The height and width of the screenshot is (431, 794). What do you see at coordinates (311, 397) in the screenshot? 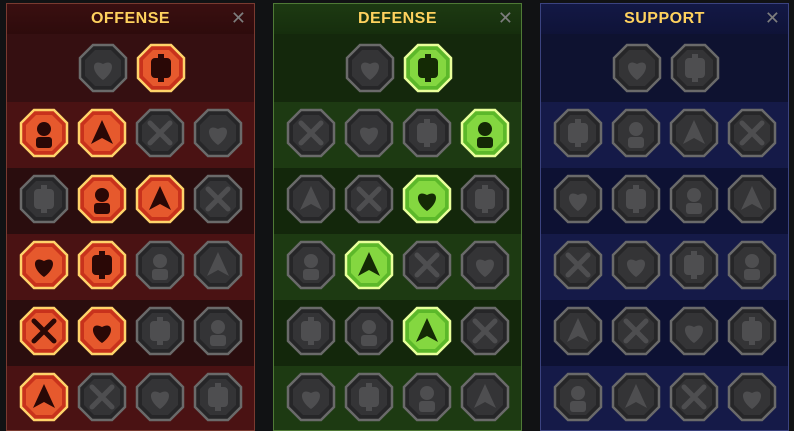
I see `shield-beast-icon` at bounding box center [311, 397].